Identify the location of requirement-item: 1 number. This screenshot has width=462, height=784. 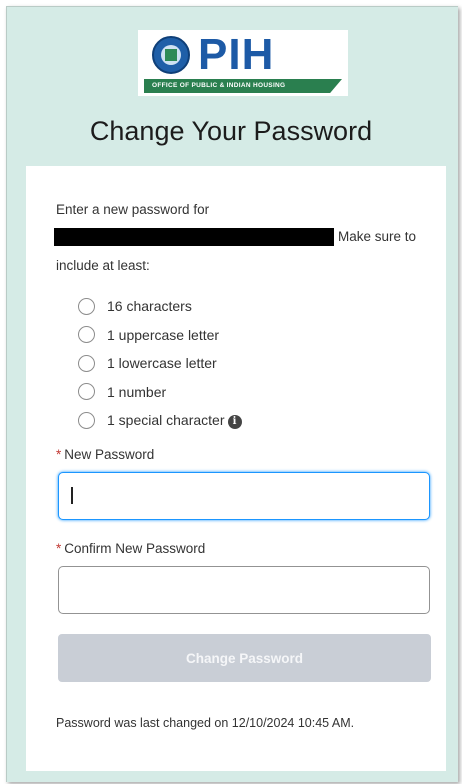
(248, 392).